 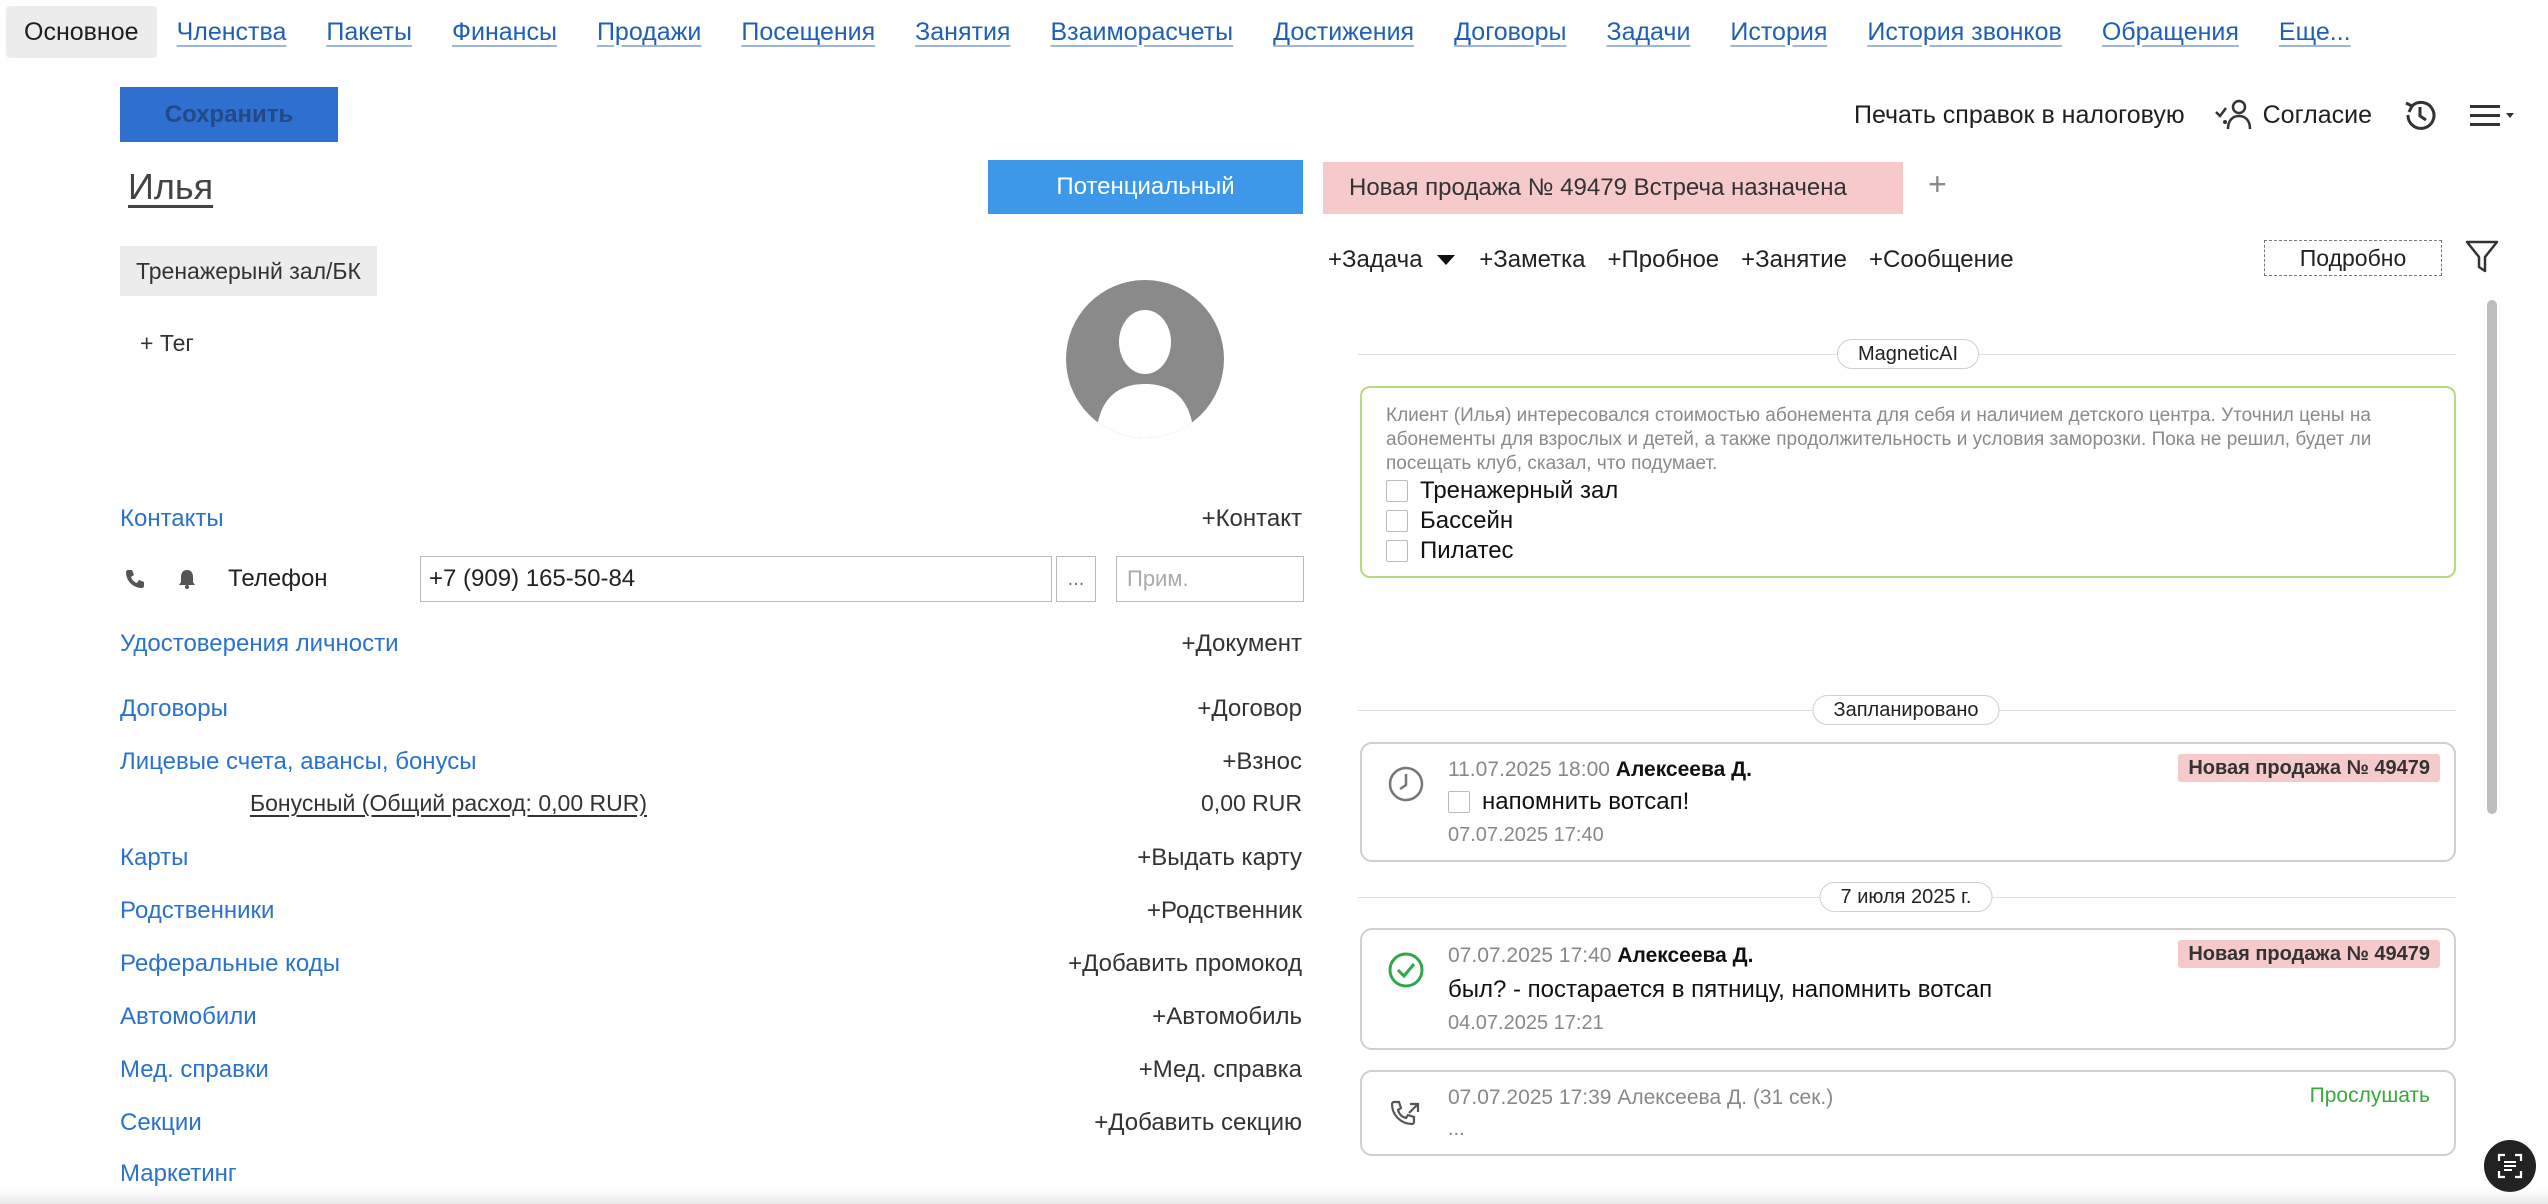 What do you see at coordinates (962, 32) in the screenshot?
I see `tab-classes: Занятия` at bounding box center [962, 32].